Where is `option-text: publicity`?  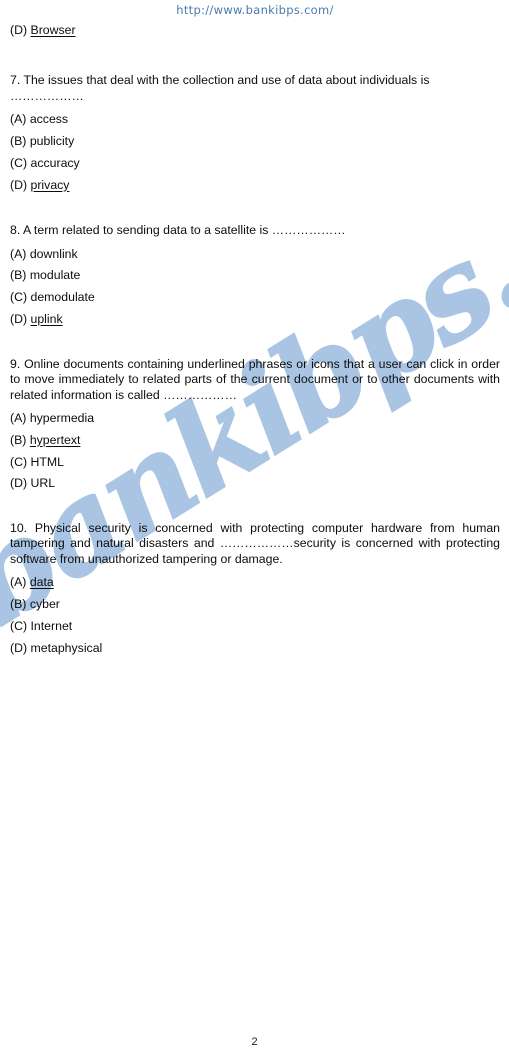 option-text: publicity is located at coordinates (52, 141).